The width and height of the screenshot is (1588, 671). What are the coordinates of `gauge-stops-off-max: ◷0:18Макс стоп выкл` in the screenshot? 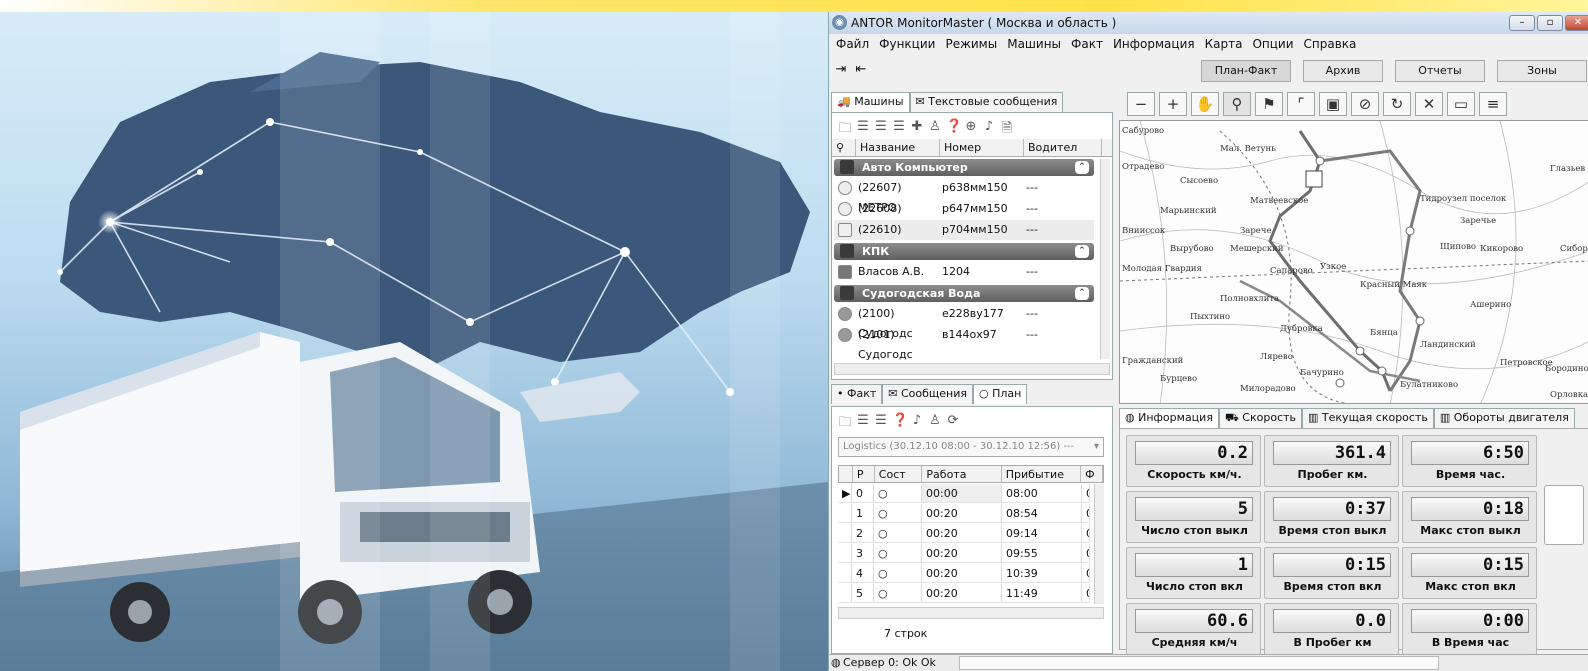 It's located at (1469, 517).